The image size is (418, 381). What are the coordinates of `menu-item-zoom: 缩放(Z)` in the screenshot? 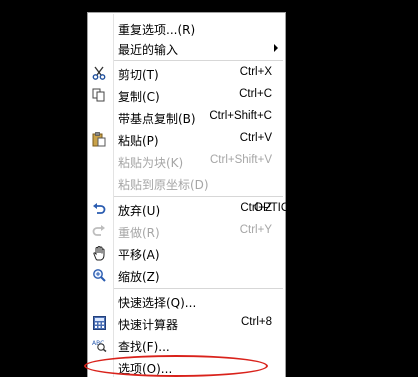 It's located at (186, 275).